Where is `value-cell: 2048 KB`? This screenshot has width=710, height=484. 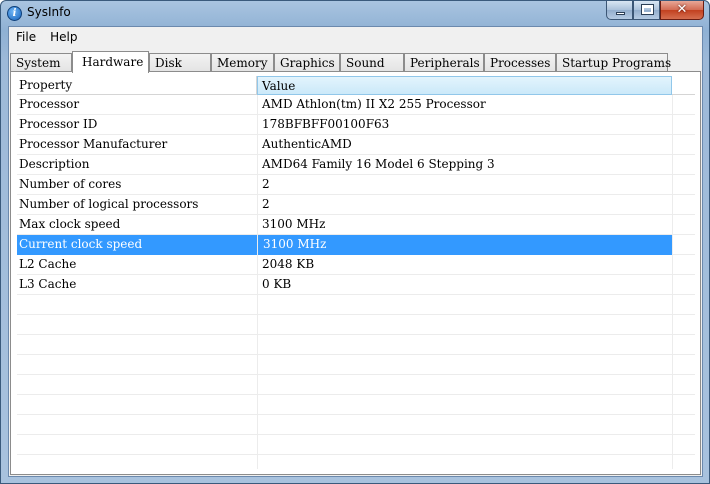
value-cell: 2048 KB is located at coordinates (288, 264).